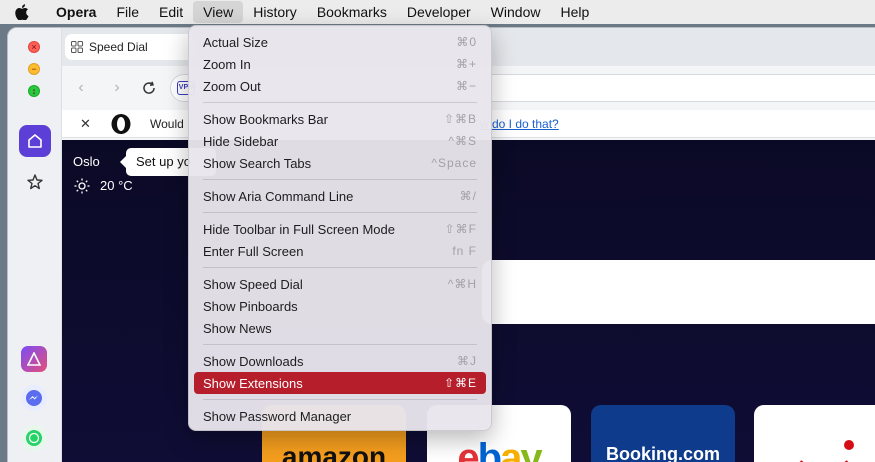  Describe the element at coordinates (86, 161) in the screenshot. I see `weather-city: Oslo` at that location.